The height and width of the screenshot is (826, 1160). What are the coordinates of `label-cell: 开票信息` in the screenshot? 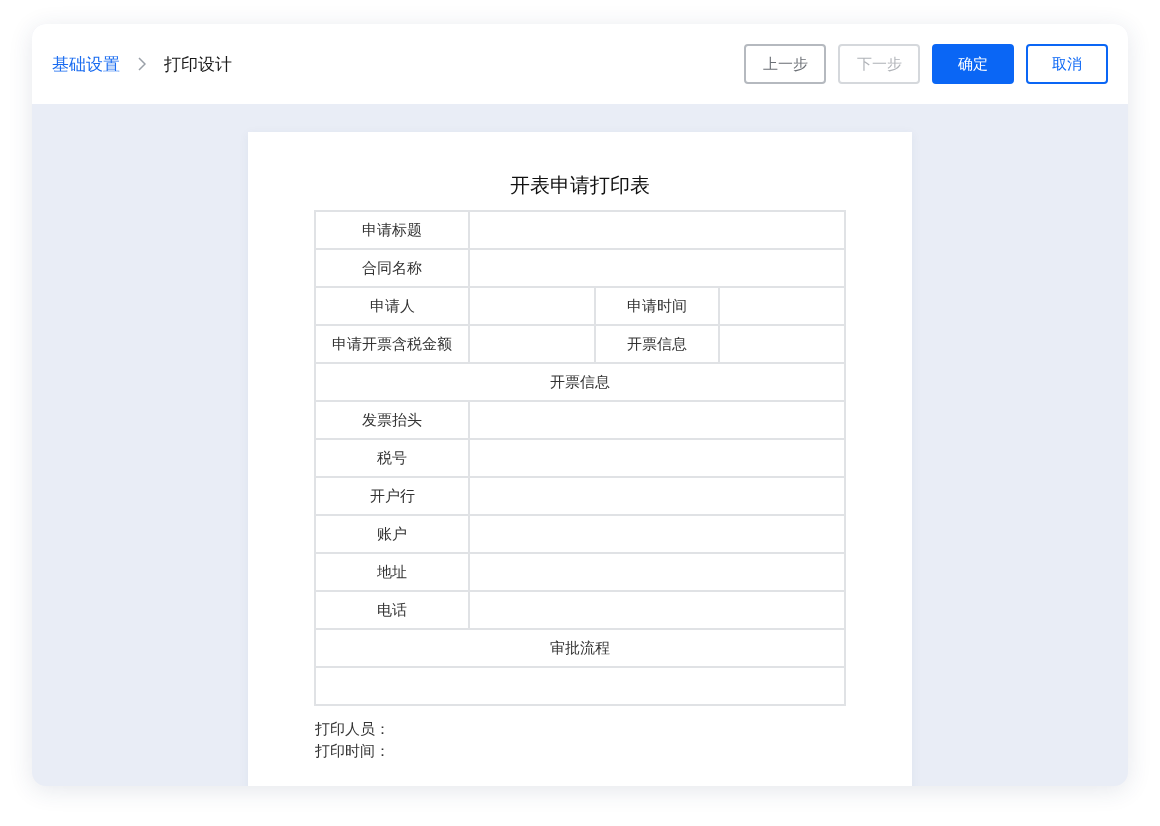 It's located at (658, 345).